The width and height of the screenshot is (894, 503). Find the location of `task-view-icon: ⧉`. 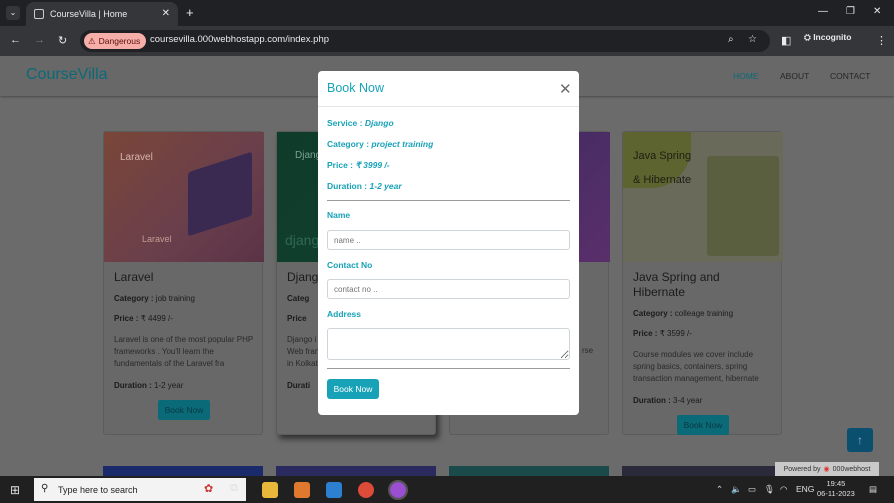

task-view-icon: ⧉ is located at coordinates (238, 490).